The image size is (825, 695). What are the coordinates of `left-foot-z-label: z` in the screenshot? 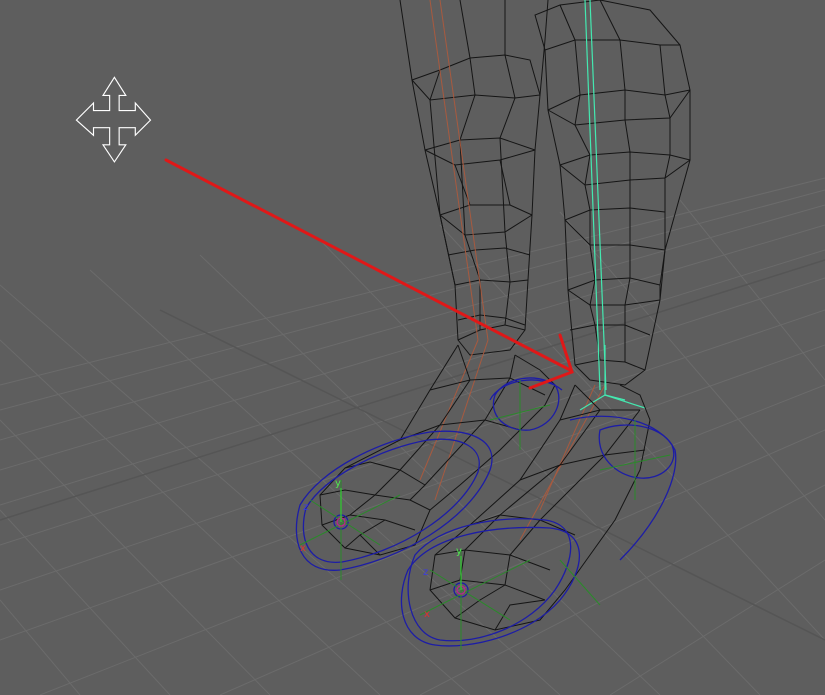 It's located at (305, 507).